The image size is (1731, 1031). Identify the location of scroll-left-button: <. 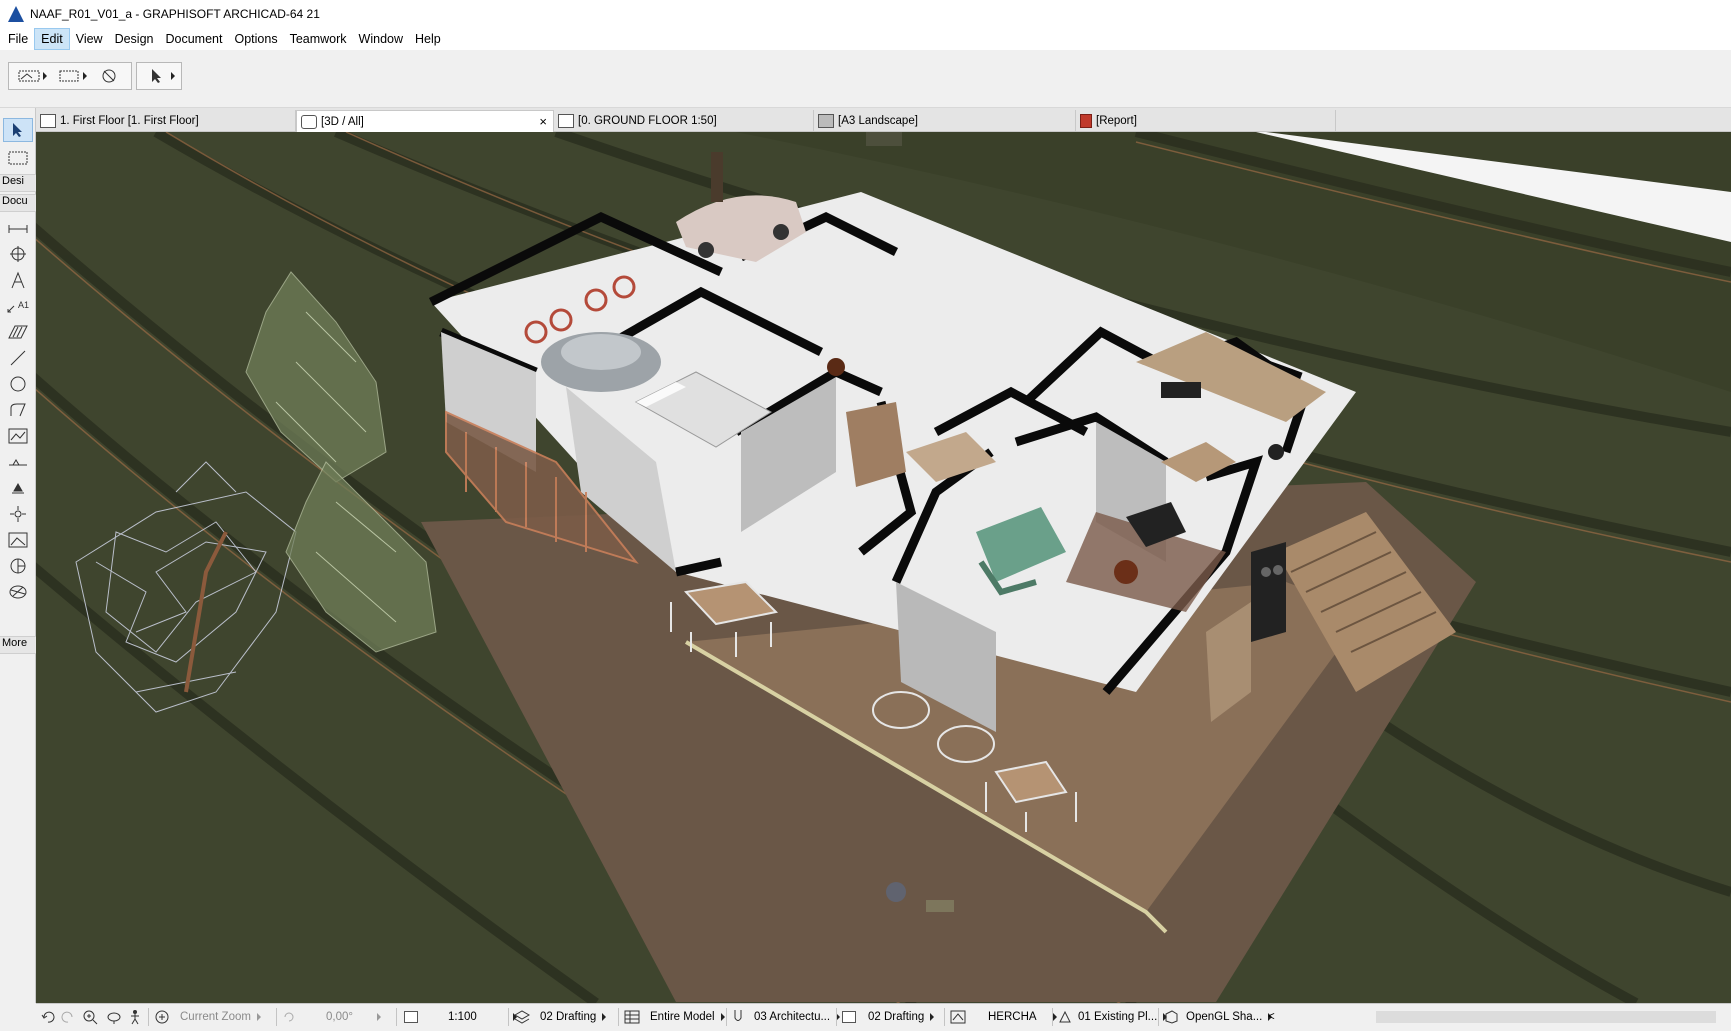
(1271, 1017).